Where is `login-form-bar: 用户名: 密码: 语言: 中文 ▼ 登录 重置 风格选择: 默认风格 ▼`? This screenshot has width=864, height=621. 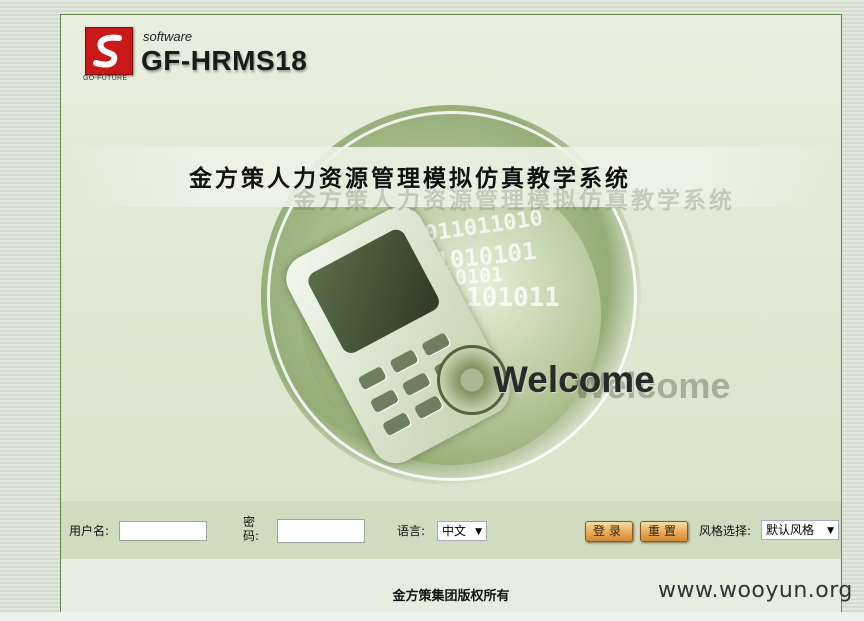 login-form-bar: 用户名: 密码: 语言: 中文 ▼ 登录 重置 风格选择: 默认风格 ▼ is located at coordinates (451, 530).